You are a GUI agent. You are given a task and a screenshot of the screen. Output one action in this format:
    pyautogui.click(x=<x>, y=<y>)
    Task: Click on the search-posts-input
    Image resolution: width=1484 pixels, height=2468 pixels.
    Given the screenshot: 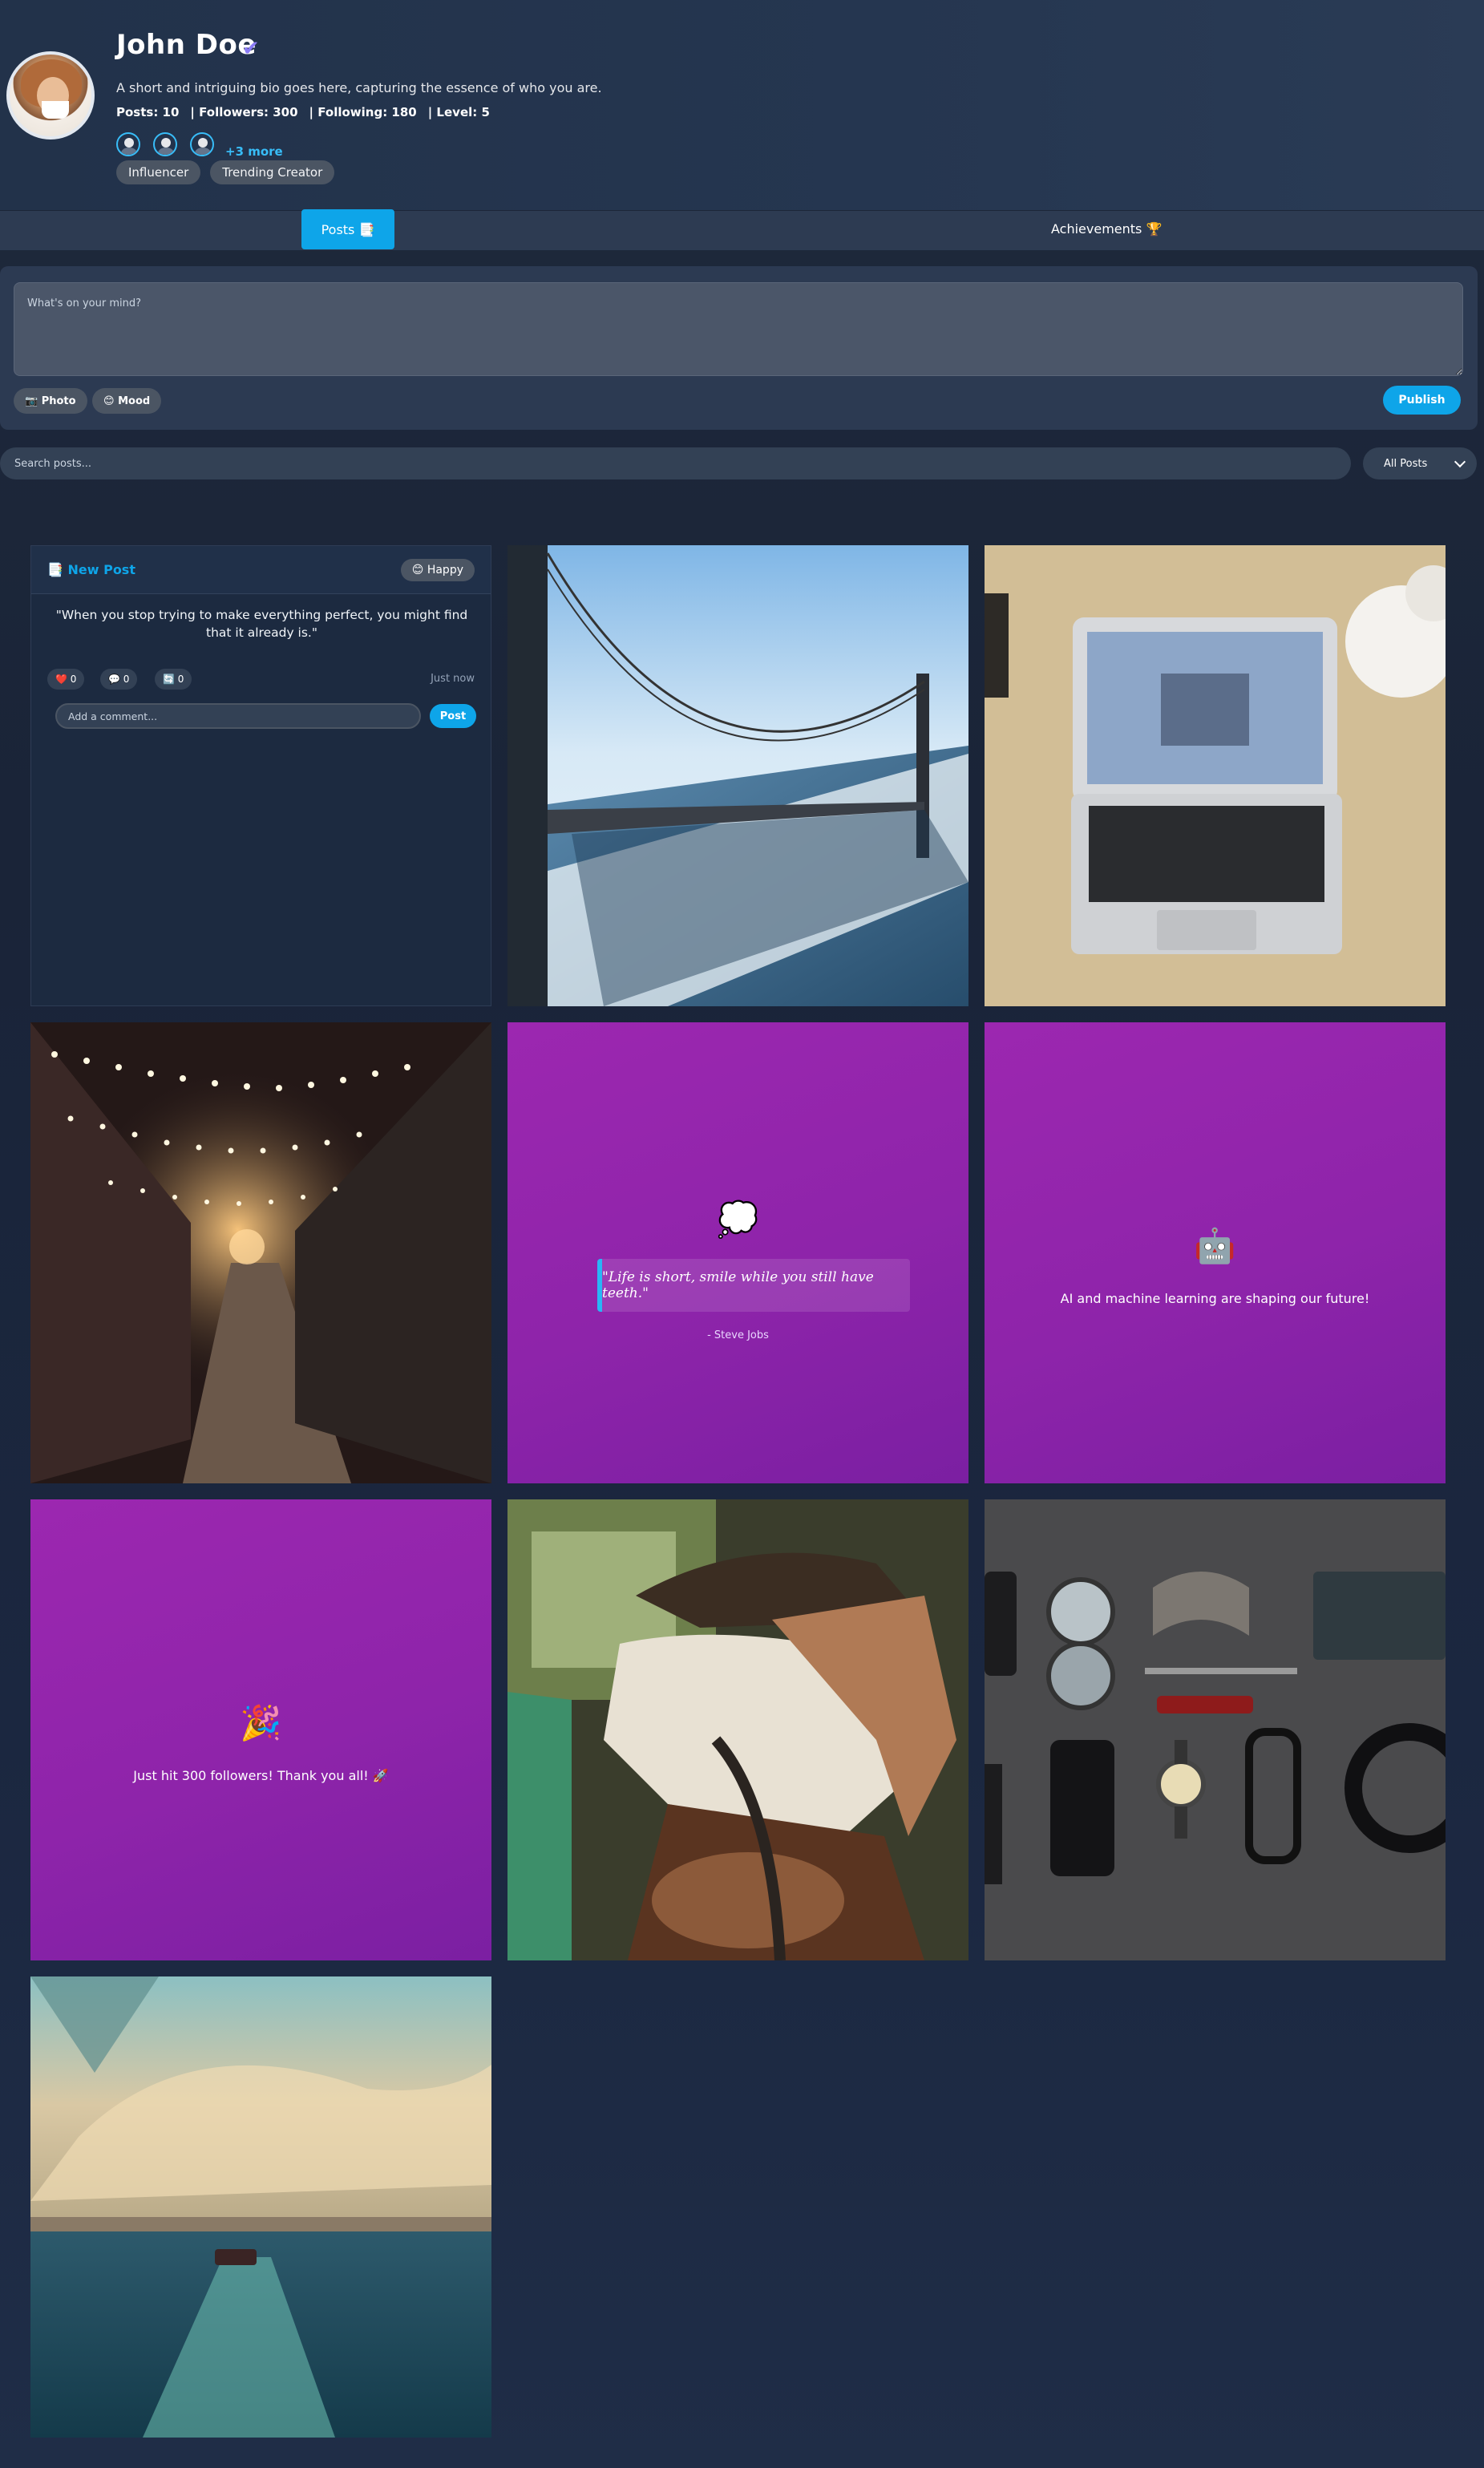 What is the action you would take?
    pyautogui.click(x=675, y=463)
    